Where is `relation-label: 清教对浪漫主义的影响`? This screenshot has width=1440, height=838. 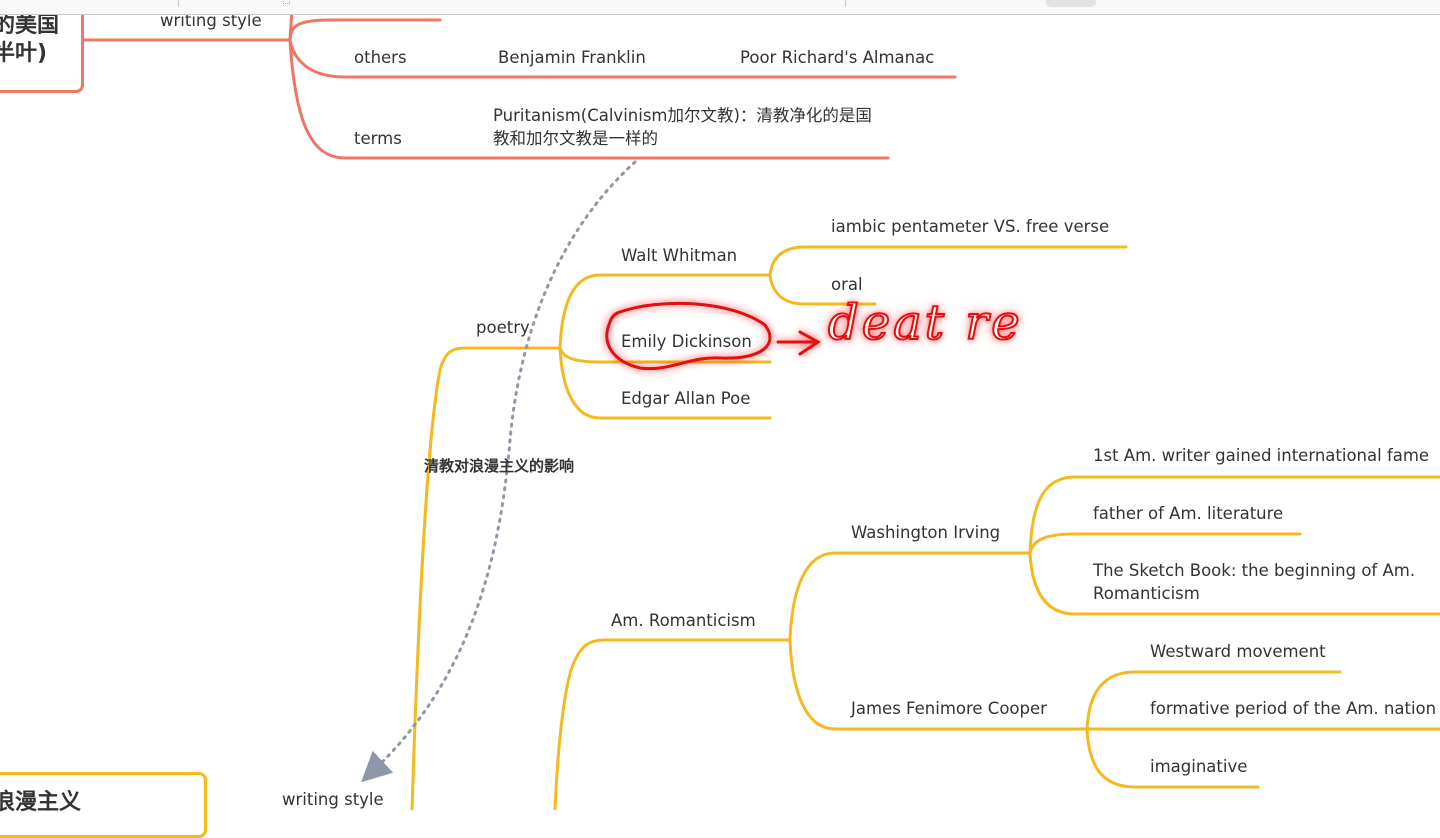
relation-label: 清教对浪漫主义的影响 is located at coordinates (499, 466).